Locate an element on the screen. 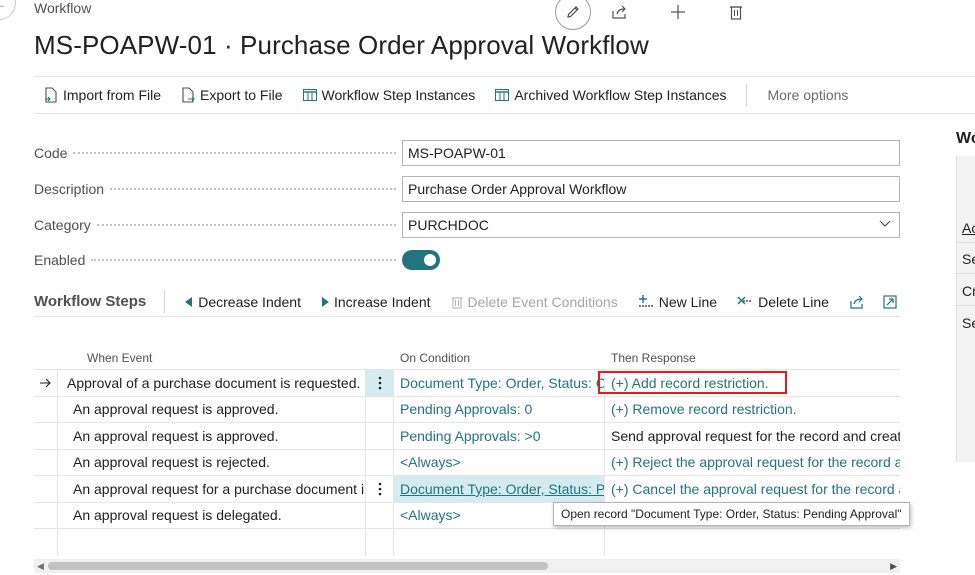 The width and height of the screenshot is (975, 575). chevron-down-icon is located at coordinates (885, 223).